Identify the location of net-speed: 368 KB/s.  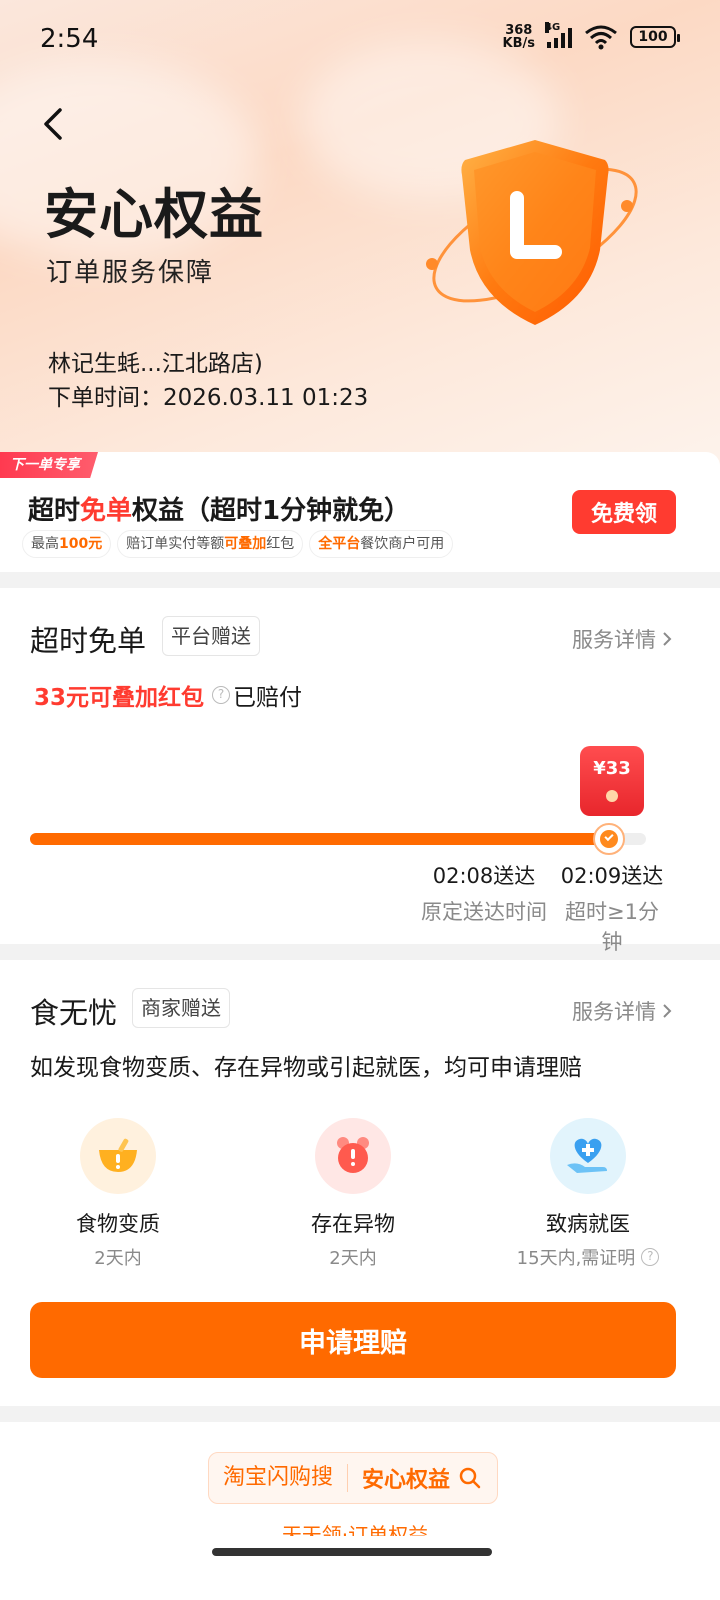
(519, 37).